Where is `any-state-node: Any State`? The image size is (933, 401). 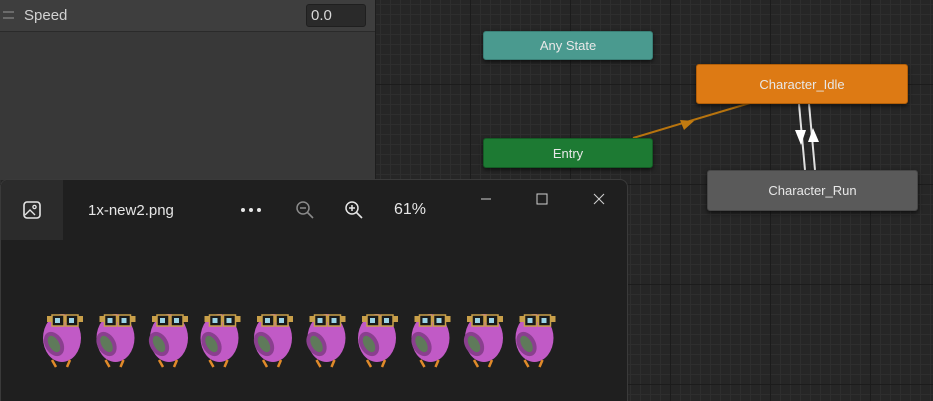
any-state-node: Any State is located at coordinates (568, 45).